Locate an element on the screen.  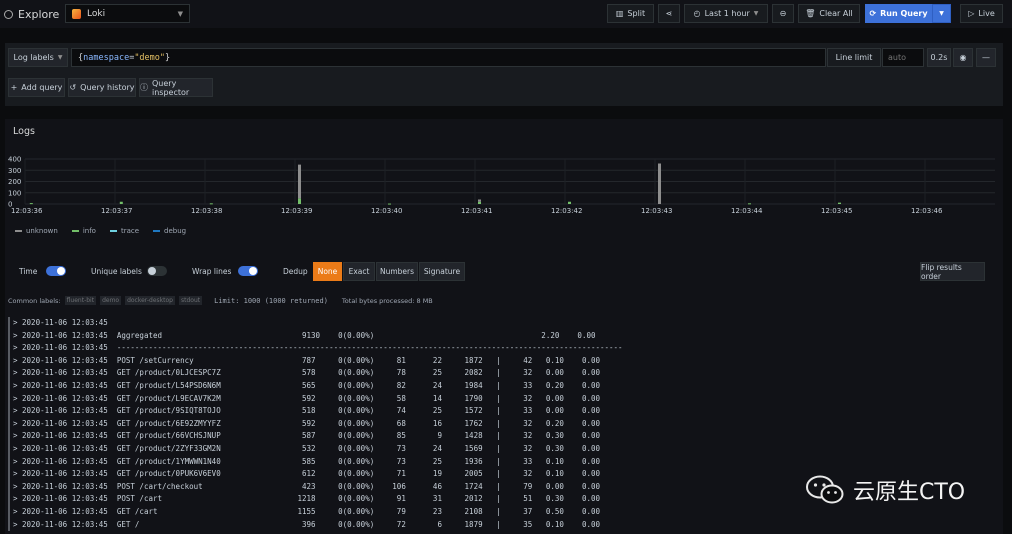
legend-item-info: info is located at coordinates (83, 231).